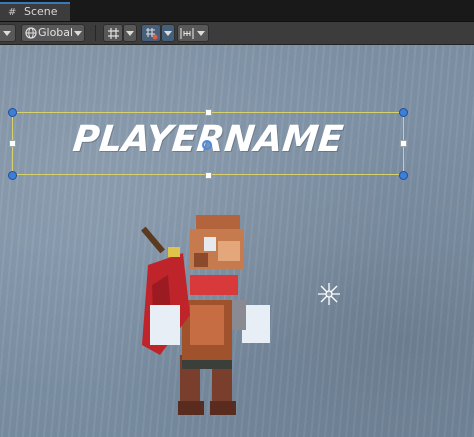  Describe the element at coordinates (12, 175) in the screenshot. I see `corner-handle-bottom-left` at that location.